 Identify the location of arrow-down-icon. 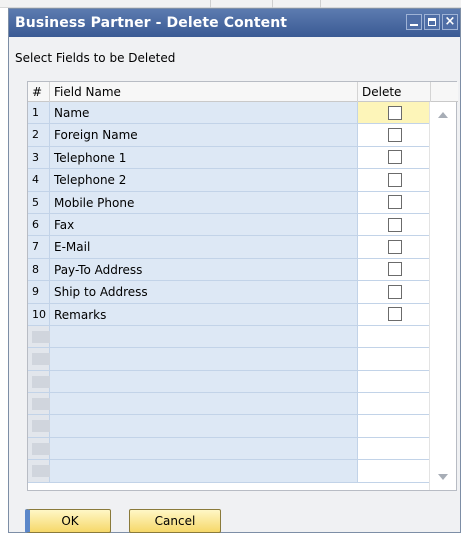
(443, 477).